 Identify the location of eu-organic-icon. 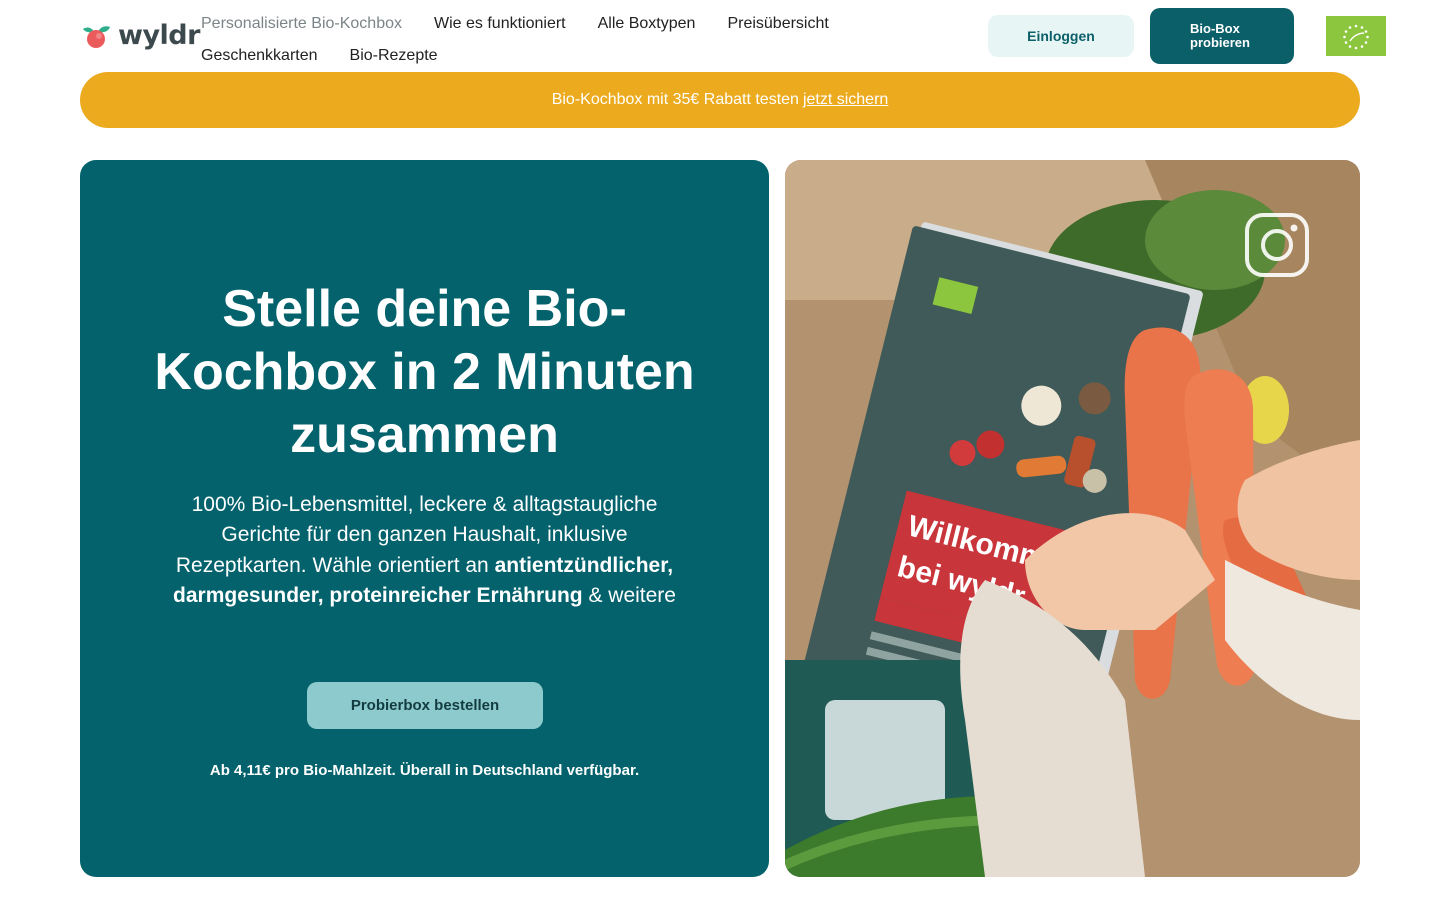
(1356, 36).